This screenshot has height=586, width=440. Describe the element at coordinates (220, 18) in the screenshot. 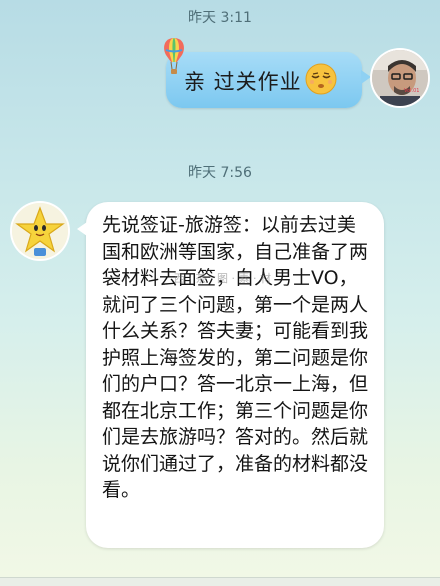

I see `timestamp-1: 昨天 3:11` at that location.